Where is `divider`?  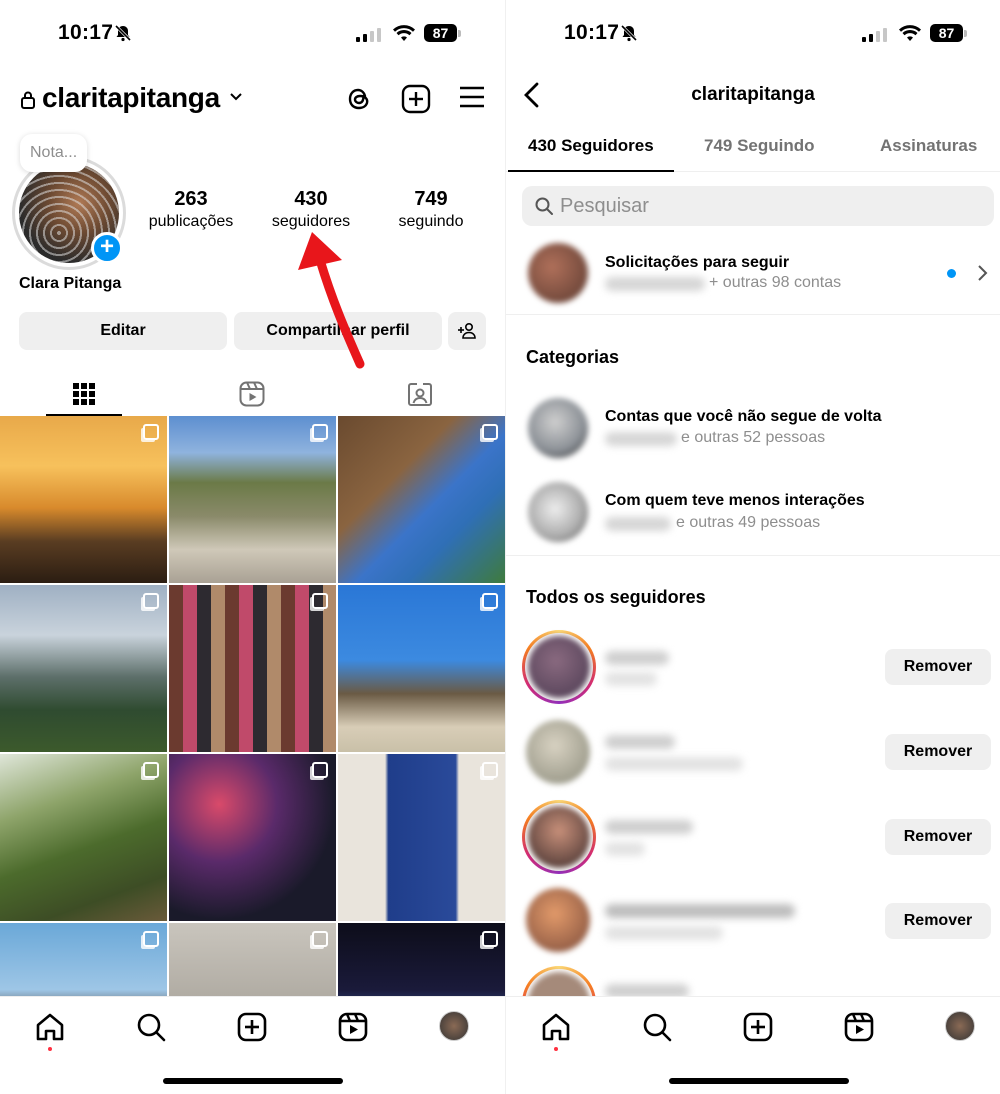
divider is located at coordinates (753, 555).